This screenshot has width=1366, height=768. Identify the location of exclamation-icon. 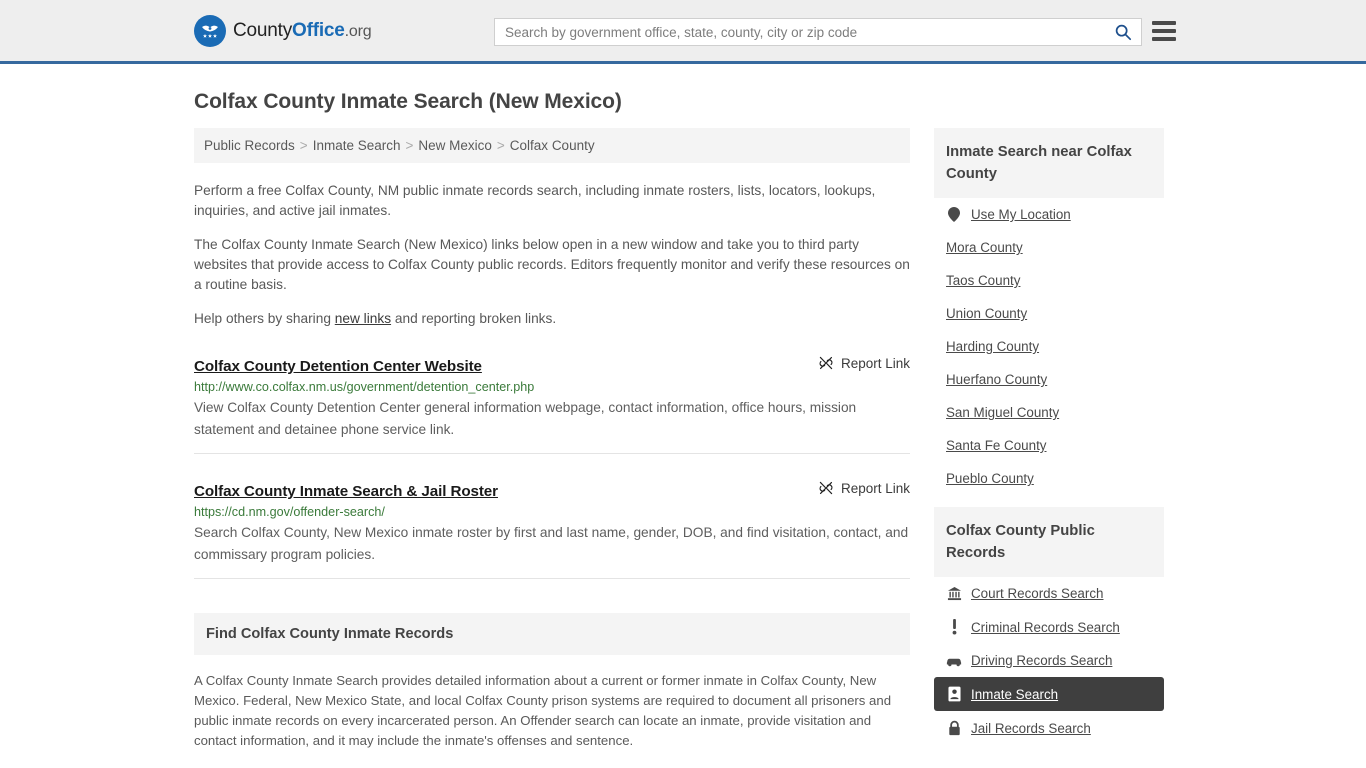
(954, 627).